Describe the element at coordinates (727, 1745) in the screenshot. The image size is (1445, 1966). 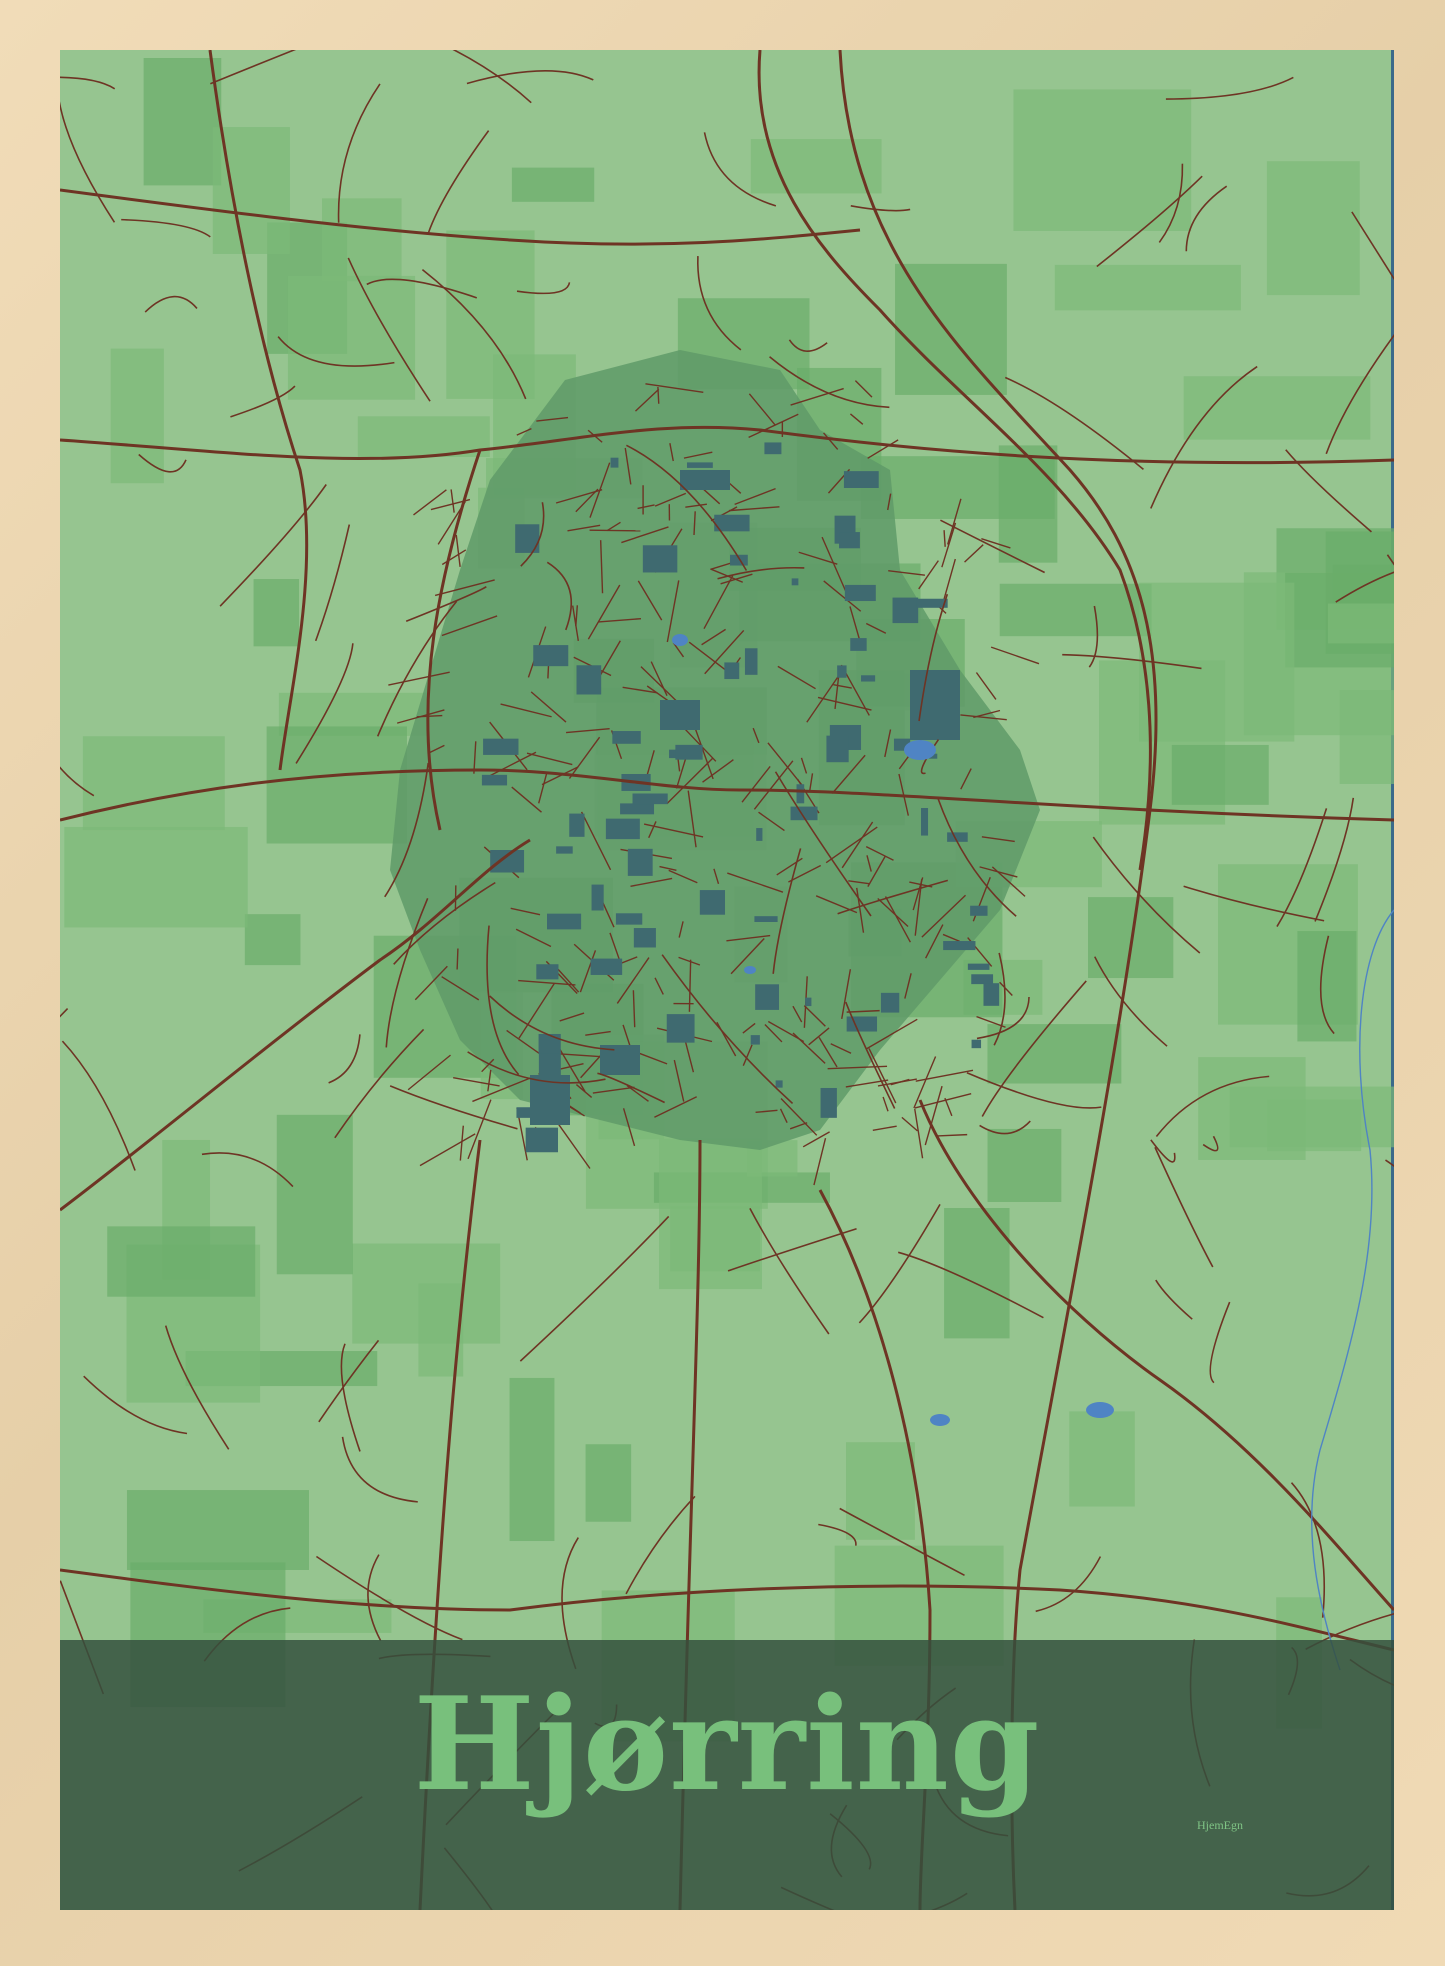
I see `map-title: Hjørring` at that location.